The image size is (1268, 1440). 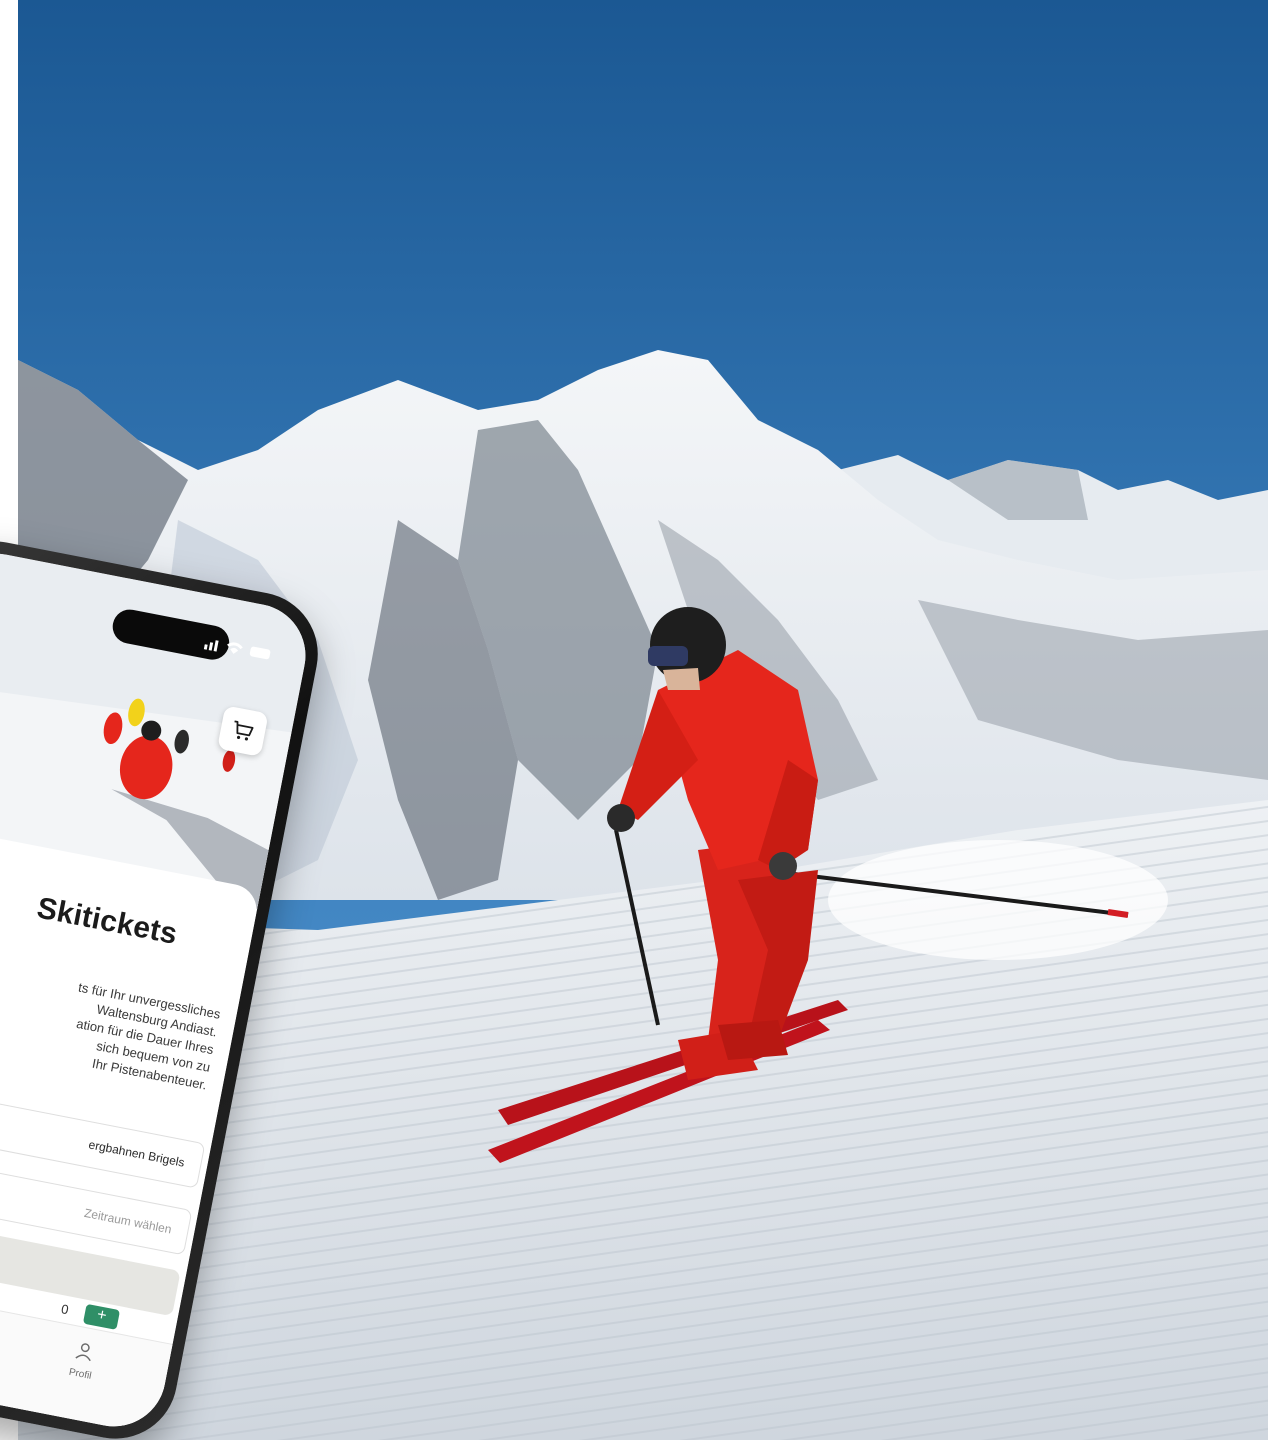 I want to click on period-placeholder: Zeitraum wählen, so click(x=127, y=1221).